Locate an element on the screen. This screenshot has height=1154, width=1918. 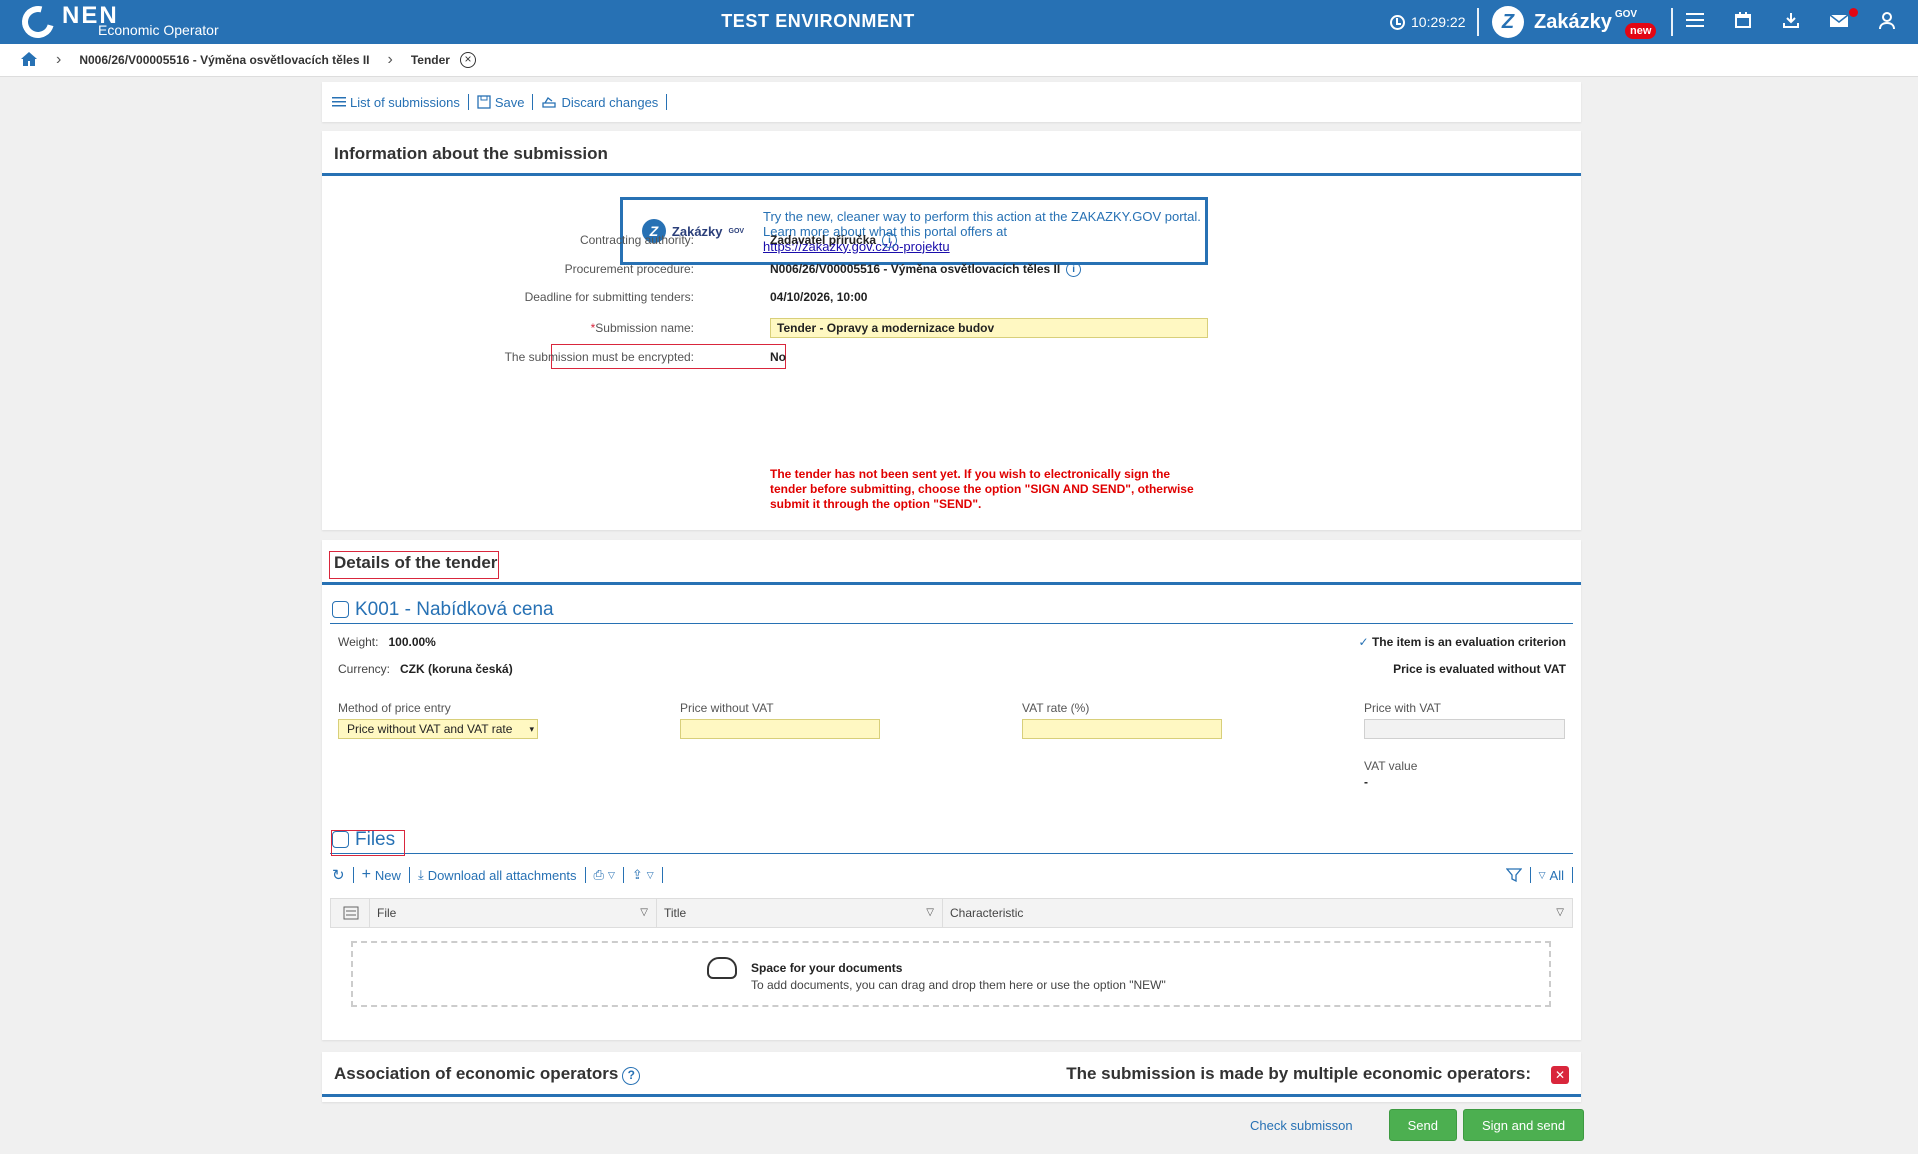
new-file-button: + New is located at coordinates (381, 875).